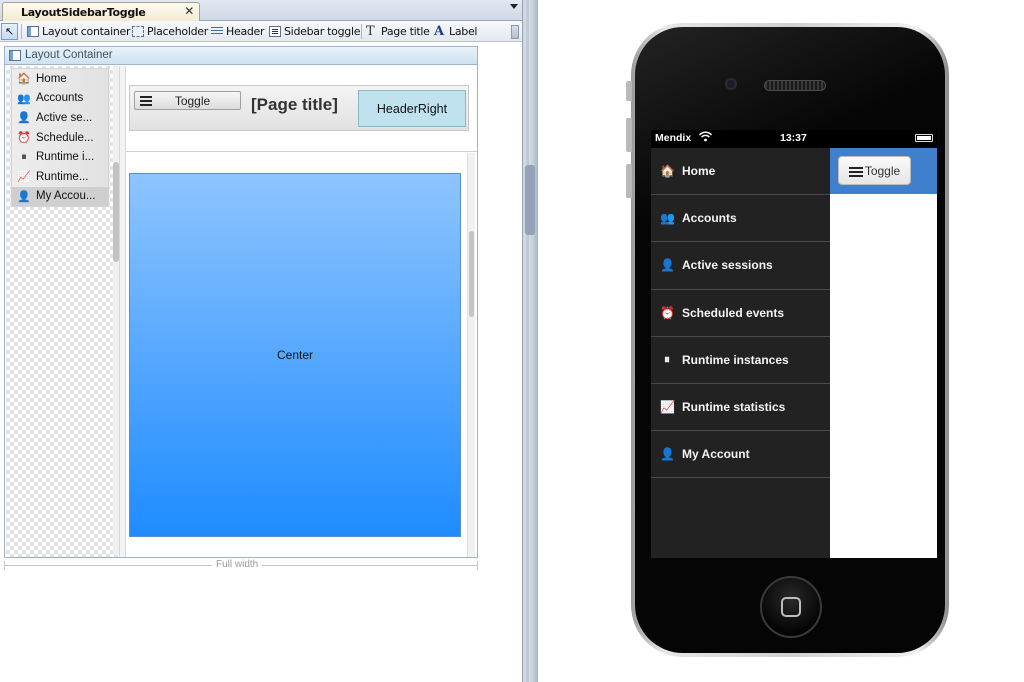  I want to click on status-time: 13:37, so click(793, 138).